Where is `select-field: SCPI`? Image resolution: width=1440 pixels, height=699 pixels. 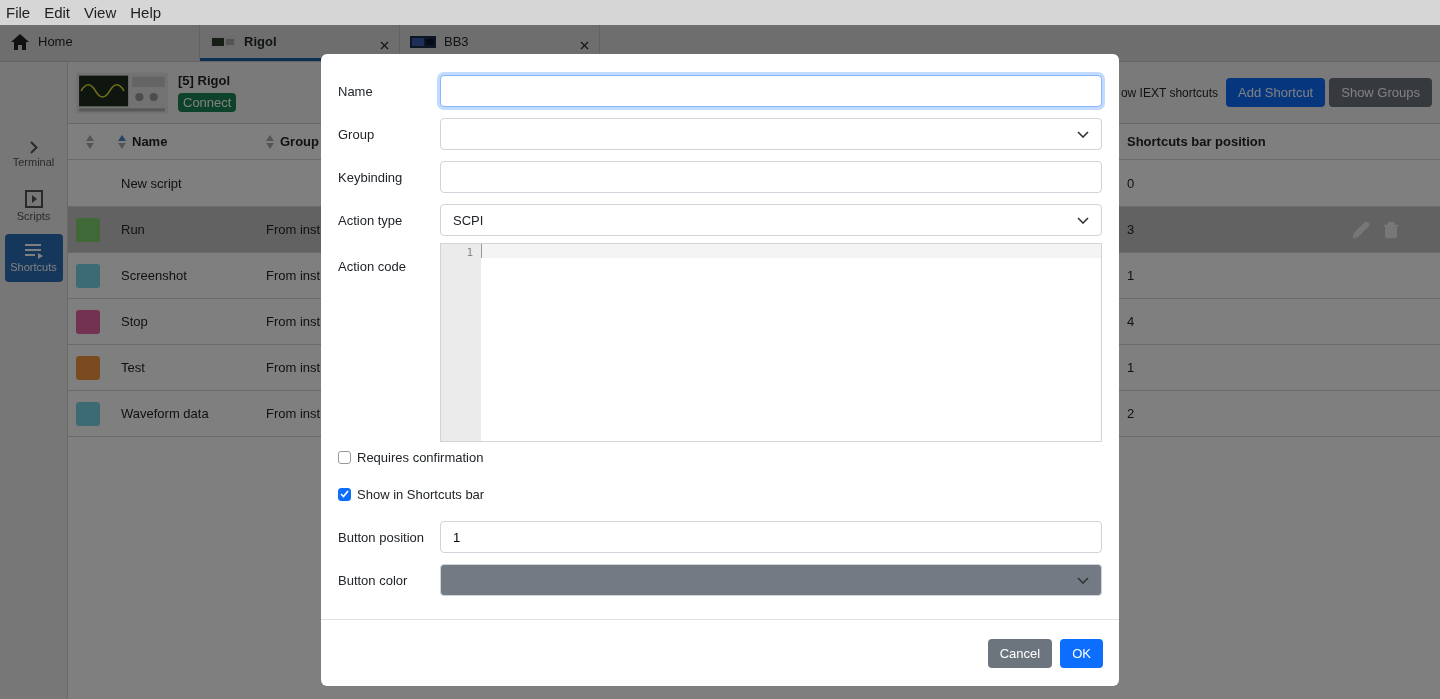 select-field: SCPI is located at coordinates (771, 220).